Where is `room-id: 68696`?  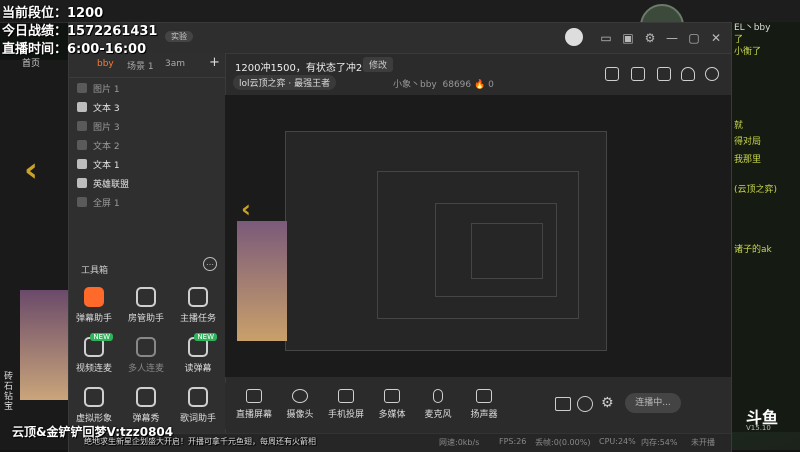
room-id: 68696 is located at coordinates (457, 85).